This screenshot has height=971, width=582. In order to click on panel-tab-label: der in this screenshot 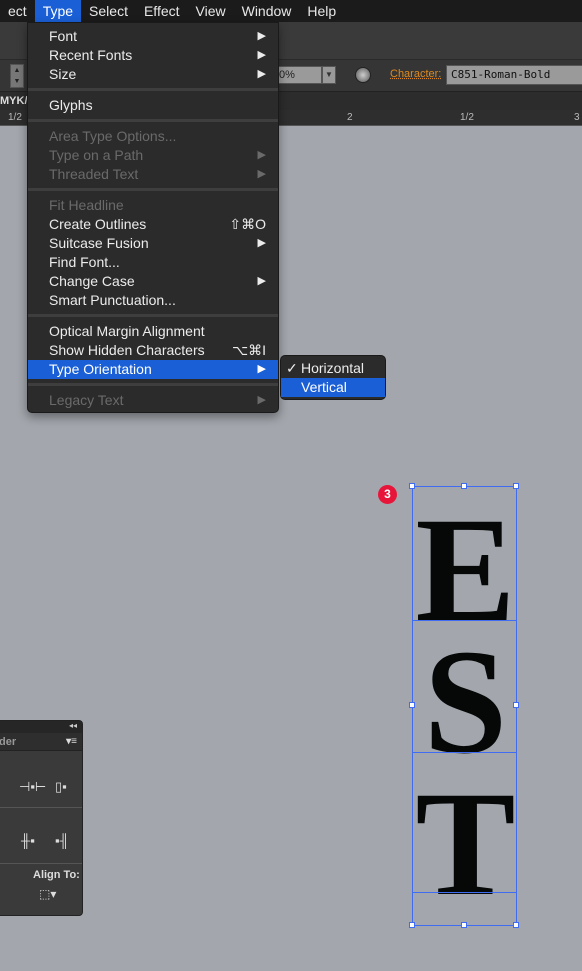, I will do `click(8, 742)`.